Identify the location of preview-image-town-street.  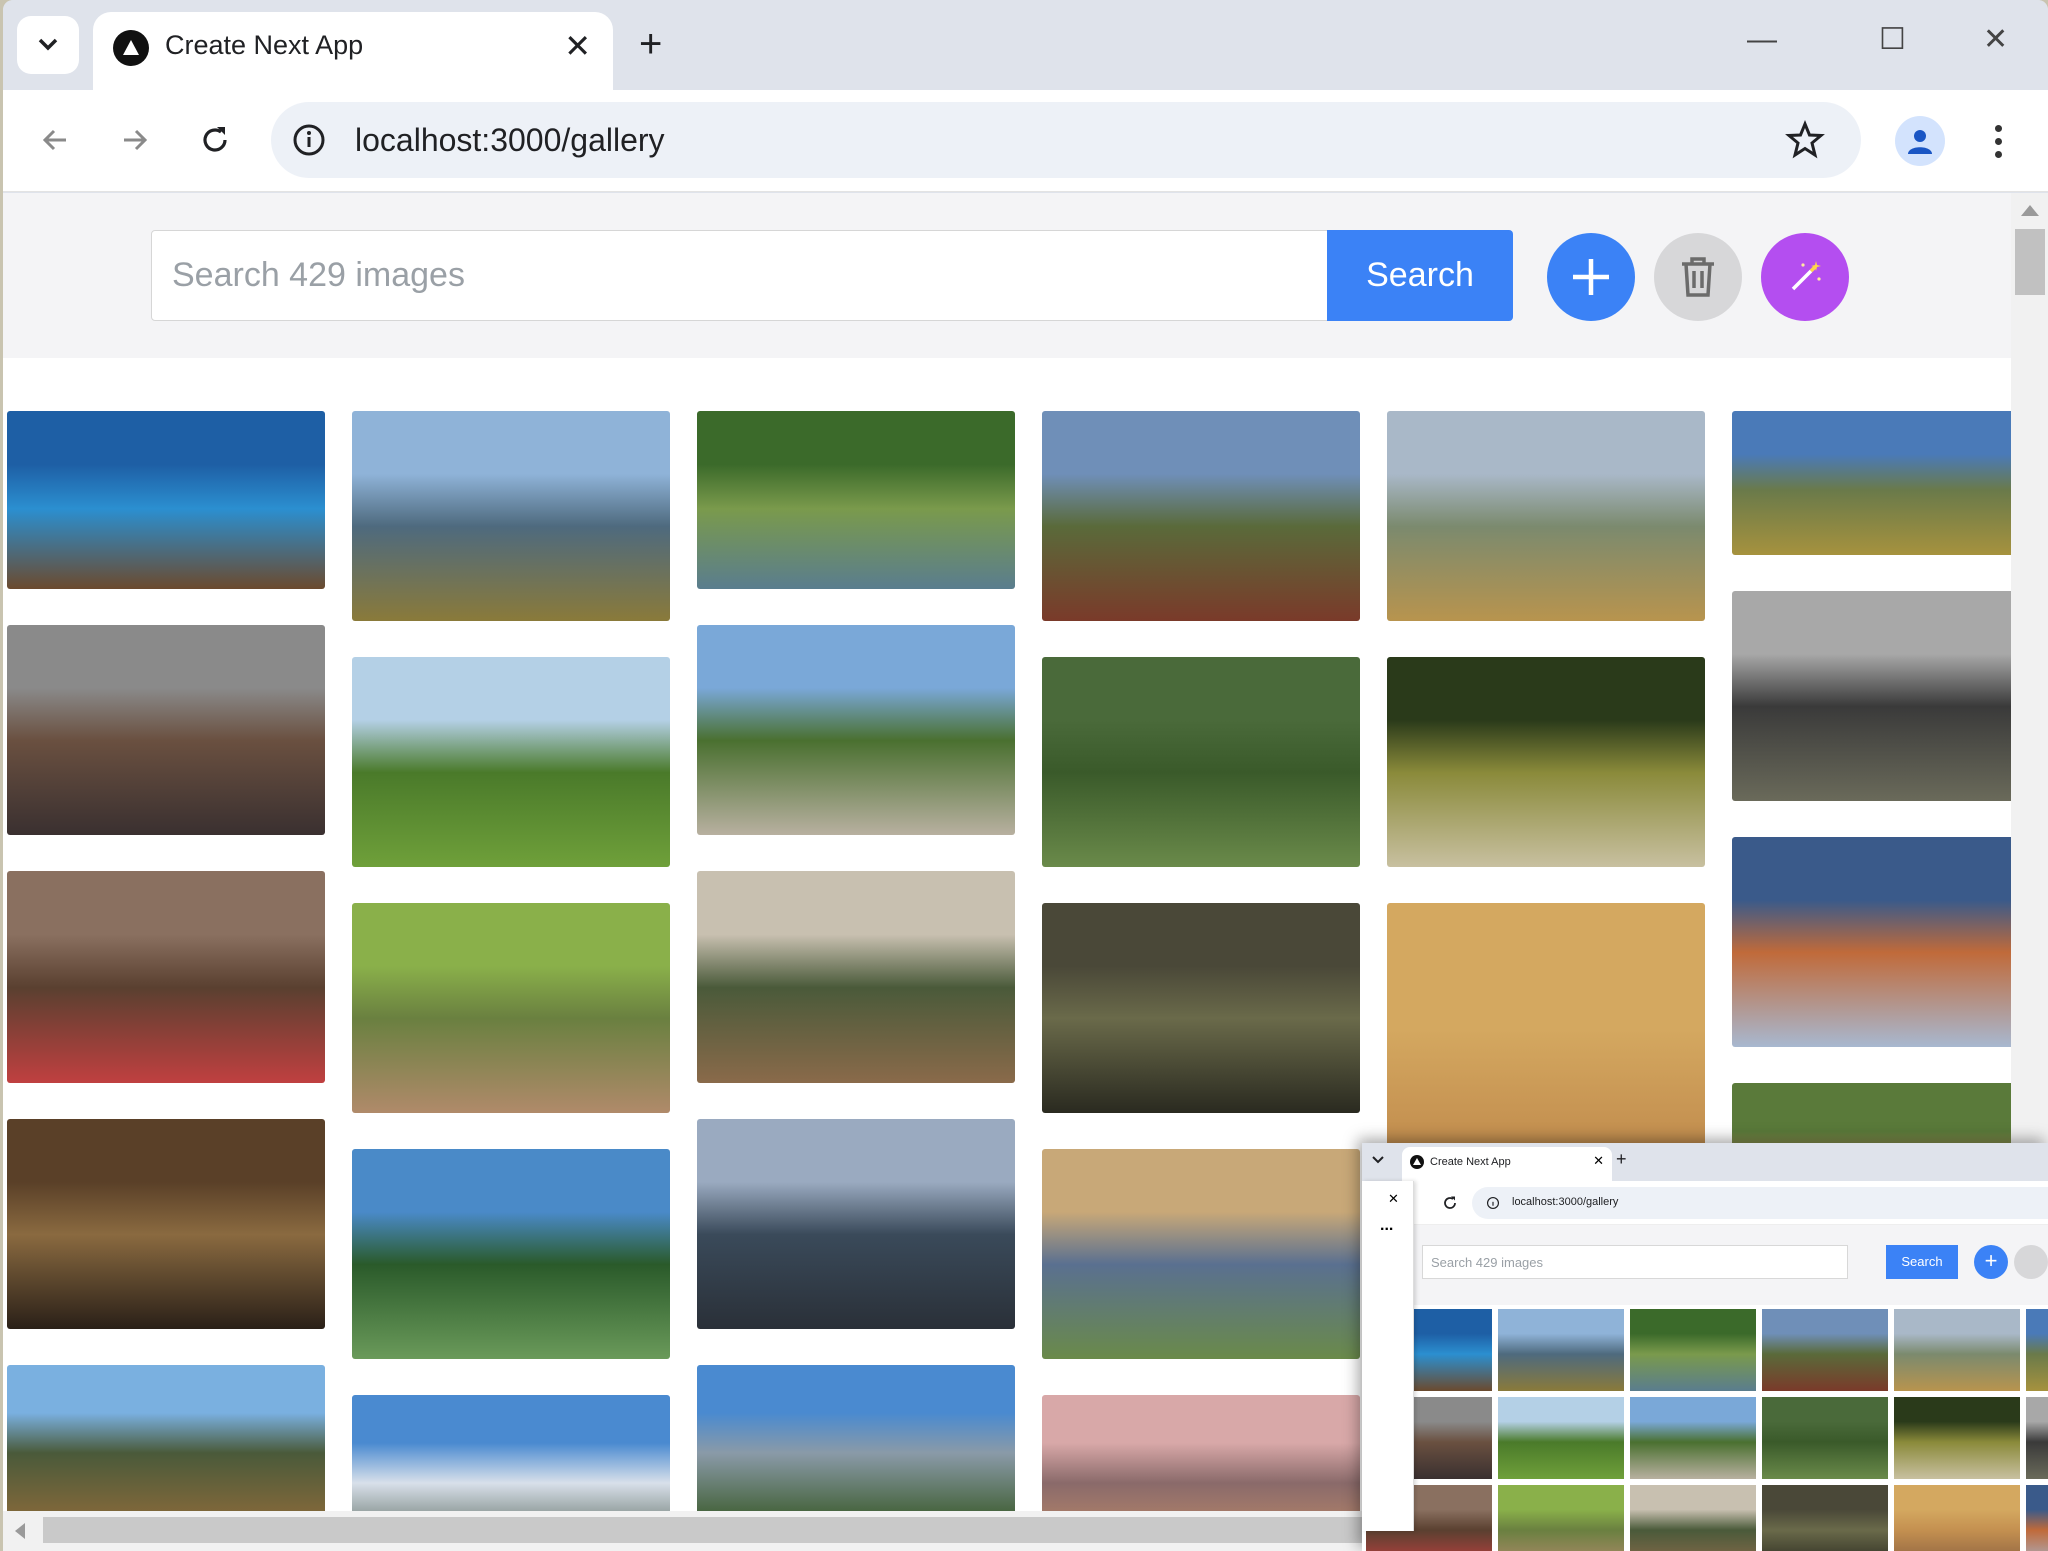
(1825, 1350).